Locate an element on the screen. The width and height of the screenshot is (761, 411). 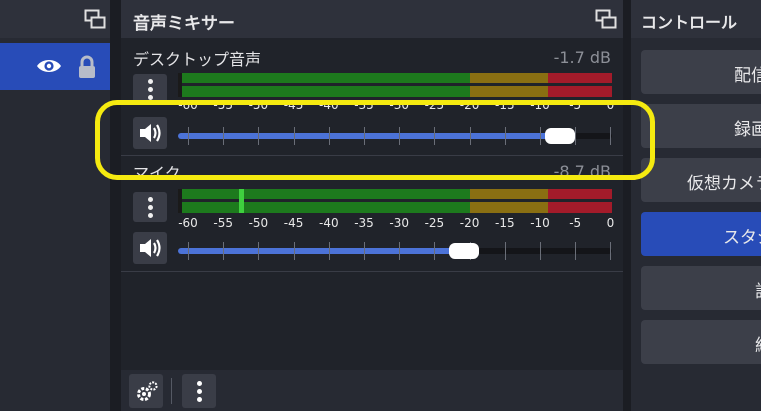
start-streaming-button: 配信開始 is located at coordinates (701, 72).